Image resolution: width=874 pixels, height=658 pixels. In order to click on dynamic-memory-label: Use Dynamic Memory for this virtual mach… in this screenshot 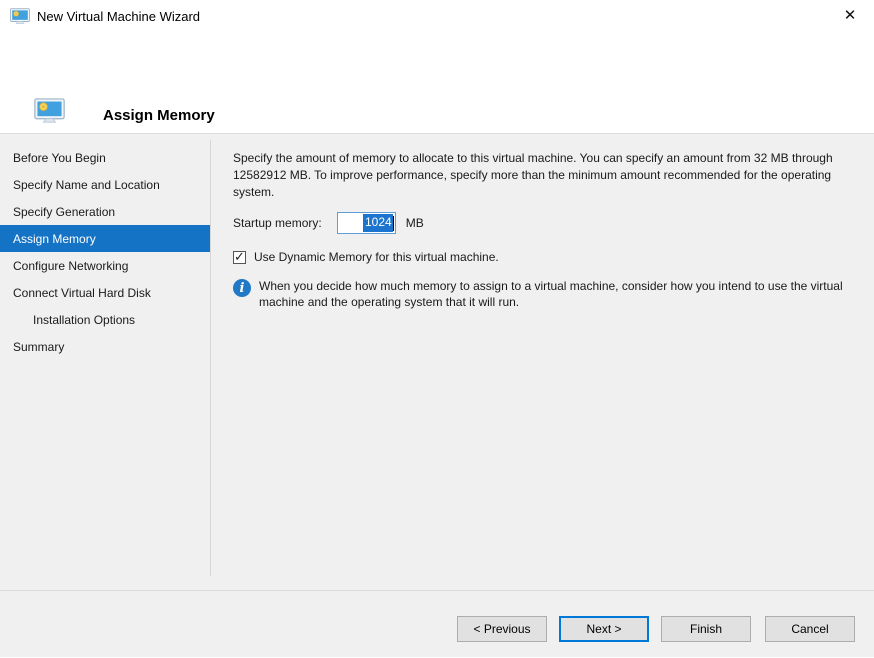, I will do `click(376, 257)`.